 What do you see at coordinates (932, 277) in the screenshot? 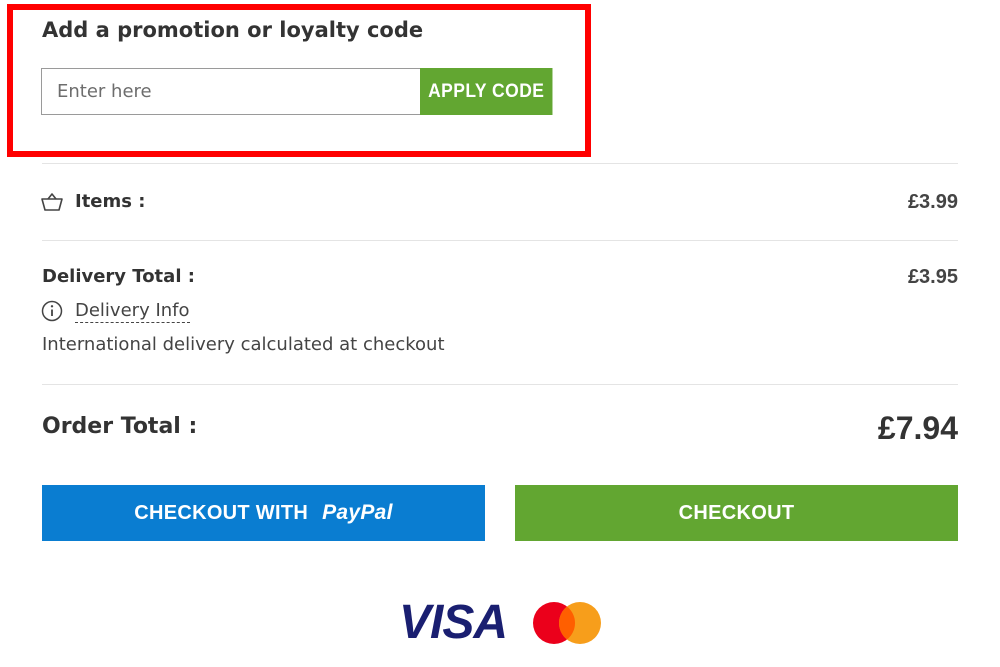
I see `delivery-total-amount: £3.95` at bounding box center [932, 277].